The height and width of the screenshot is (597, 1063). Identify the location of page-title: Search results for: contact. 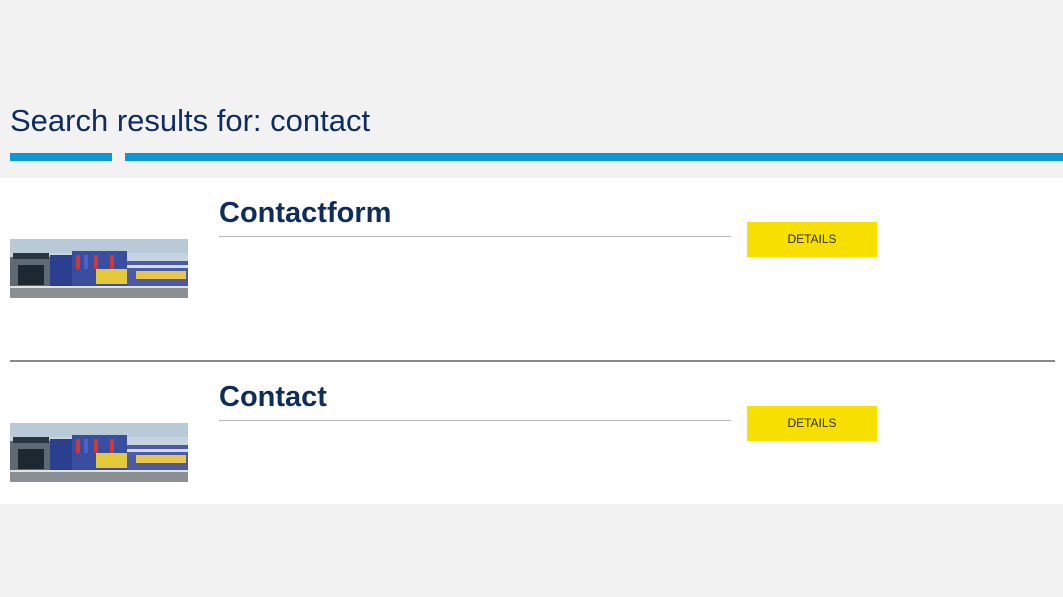
(190, 120).